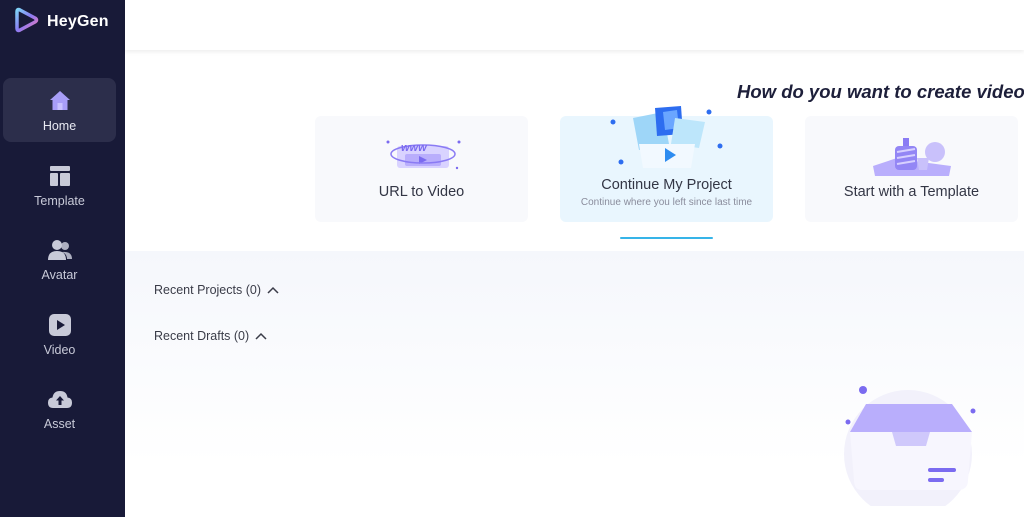 The image size is (1024, 517). I want to click on active-tab-indicator, so click(666, 238).